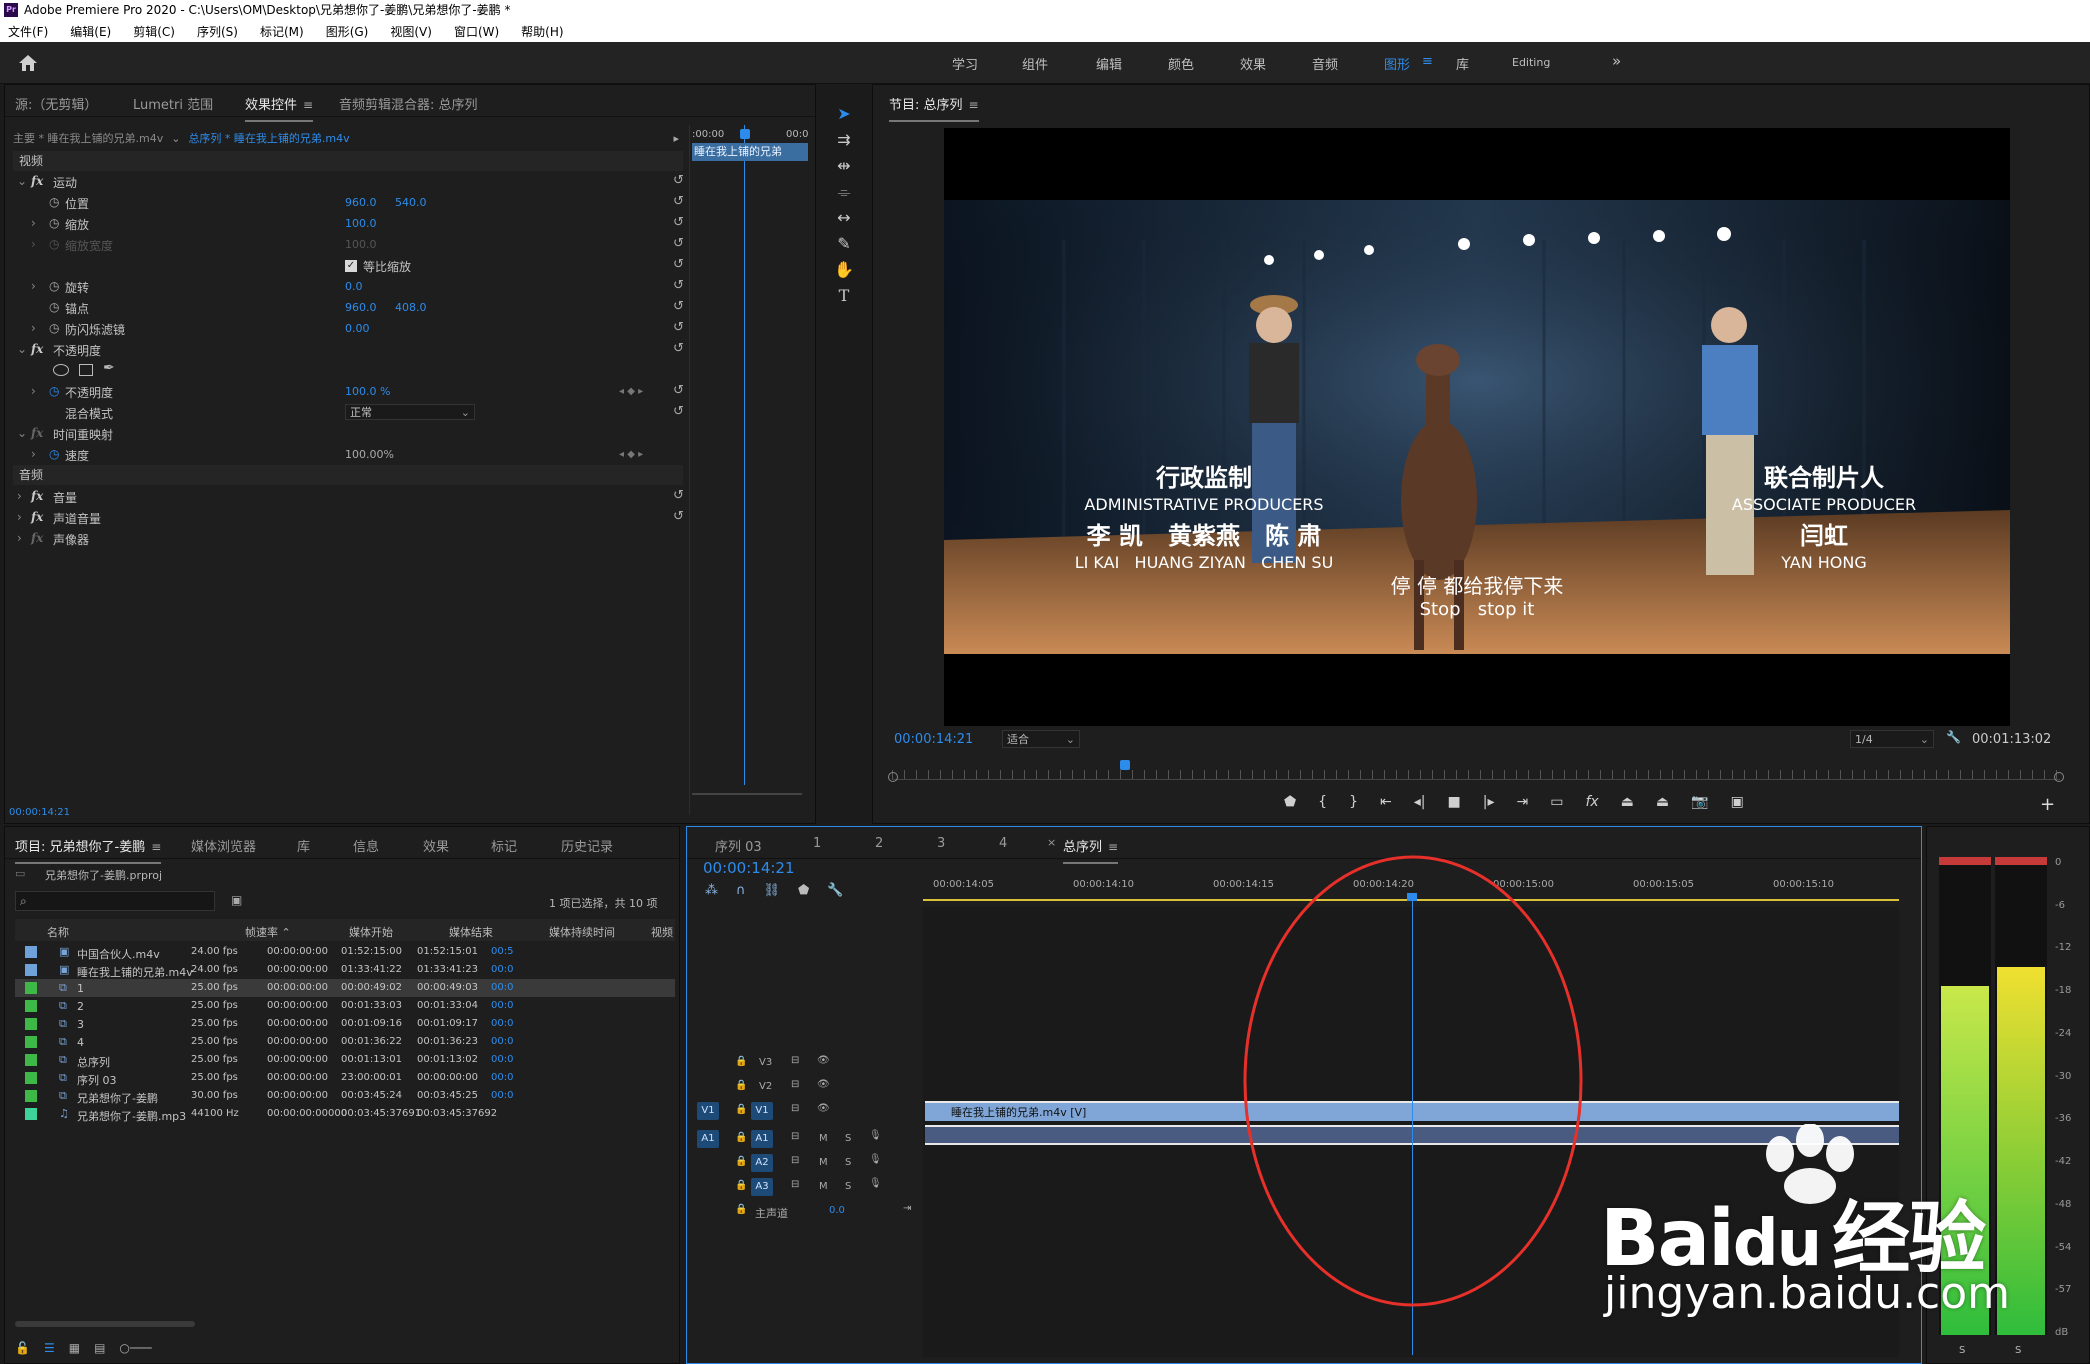 The width and height of the screenshot is (2090, 1364). What do you see at coordinates (279, 108) in the screenshot?
I see `tab-effect-controls: 效果控件 ≡` at bounding box center [279, 108].